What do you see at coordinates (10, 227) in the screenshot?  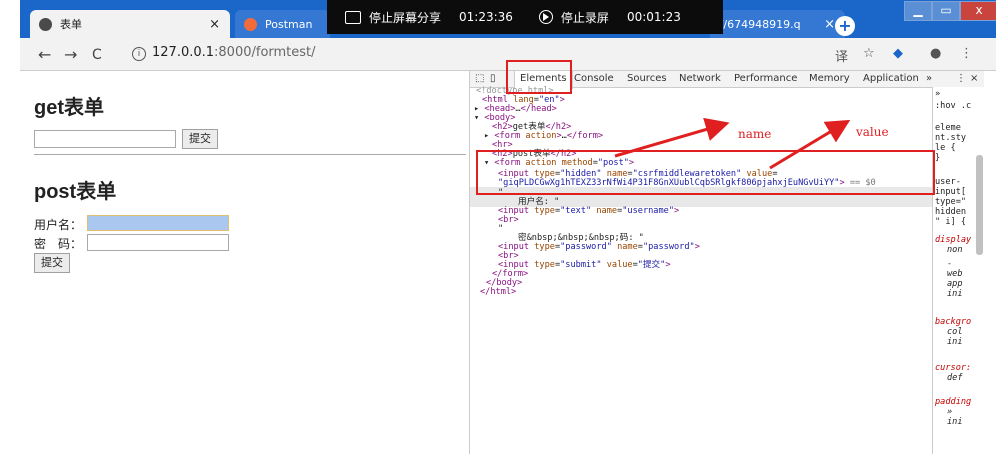 I see `desktop-edge` at bounding box center [10, 227].